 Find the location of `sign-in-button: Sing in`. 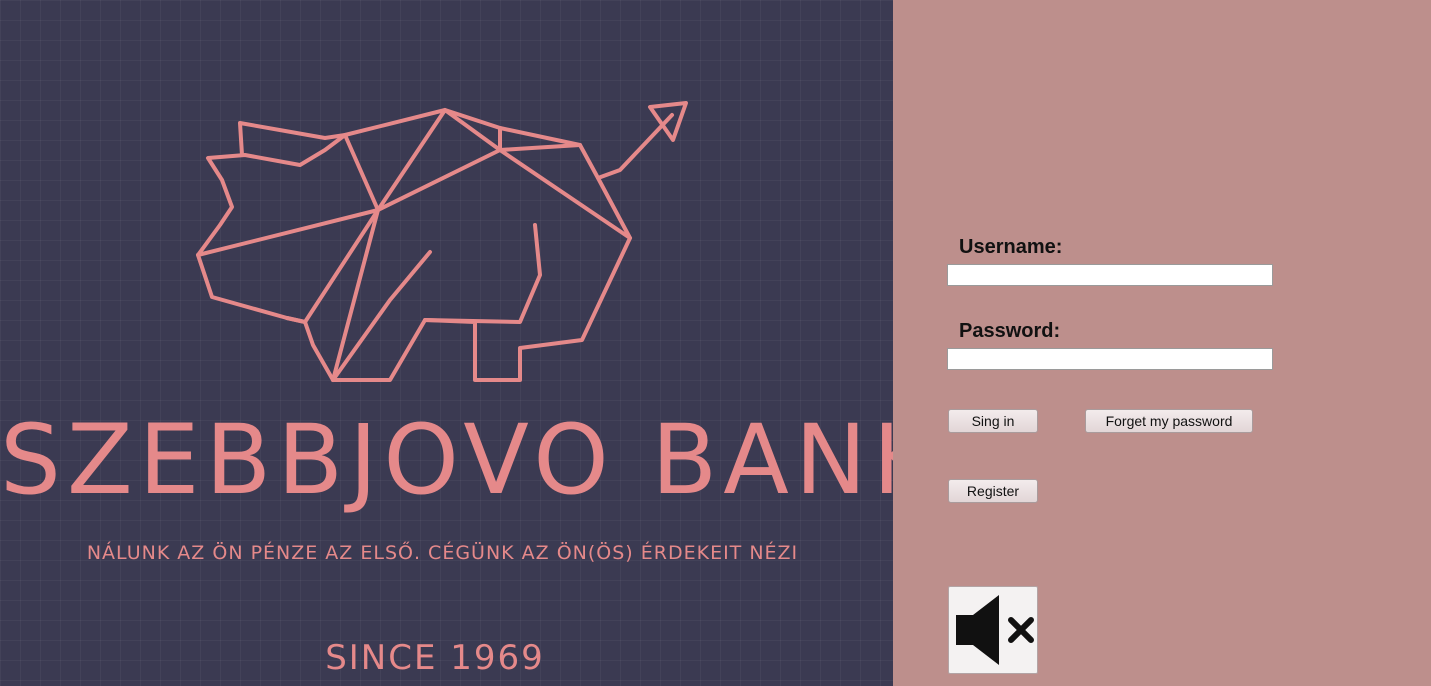

sign-in-button: Sing in is located at coordinates (993, 421).